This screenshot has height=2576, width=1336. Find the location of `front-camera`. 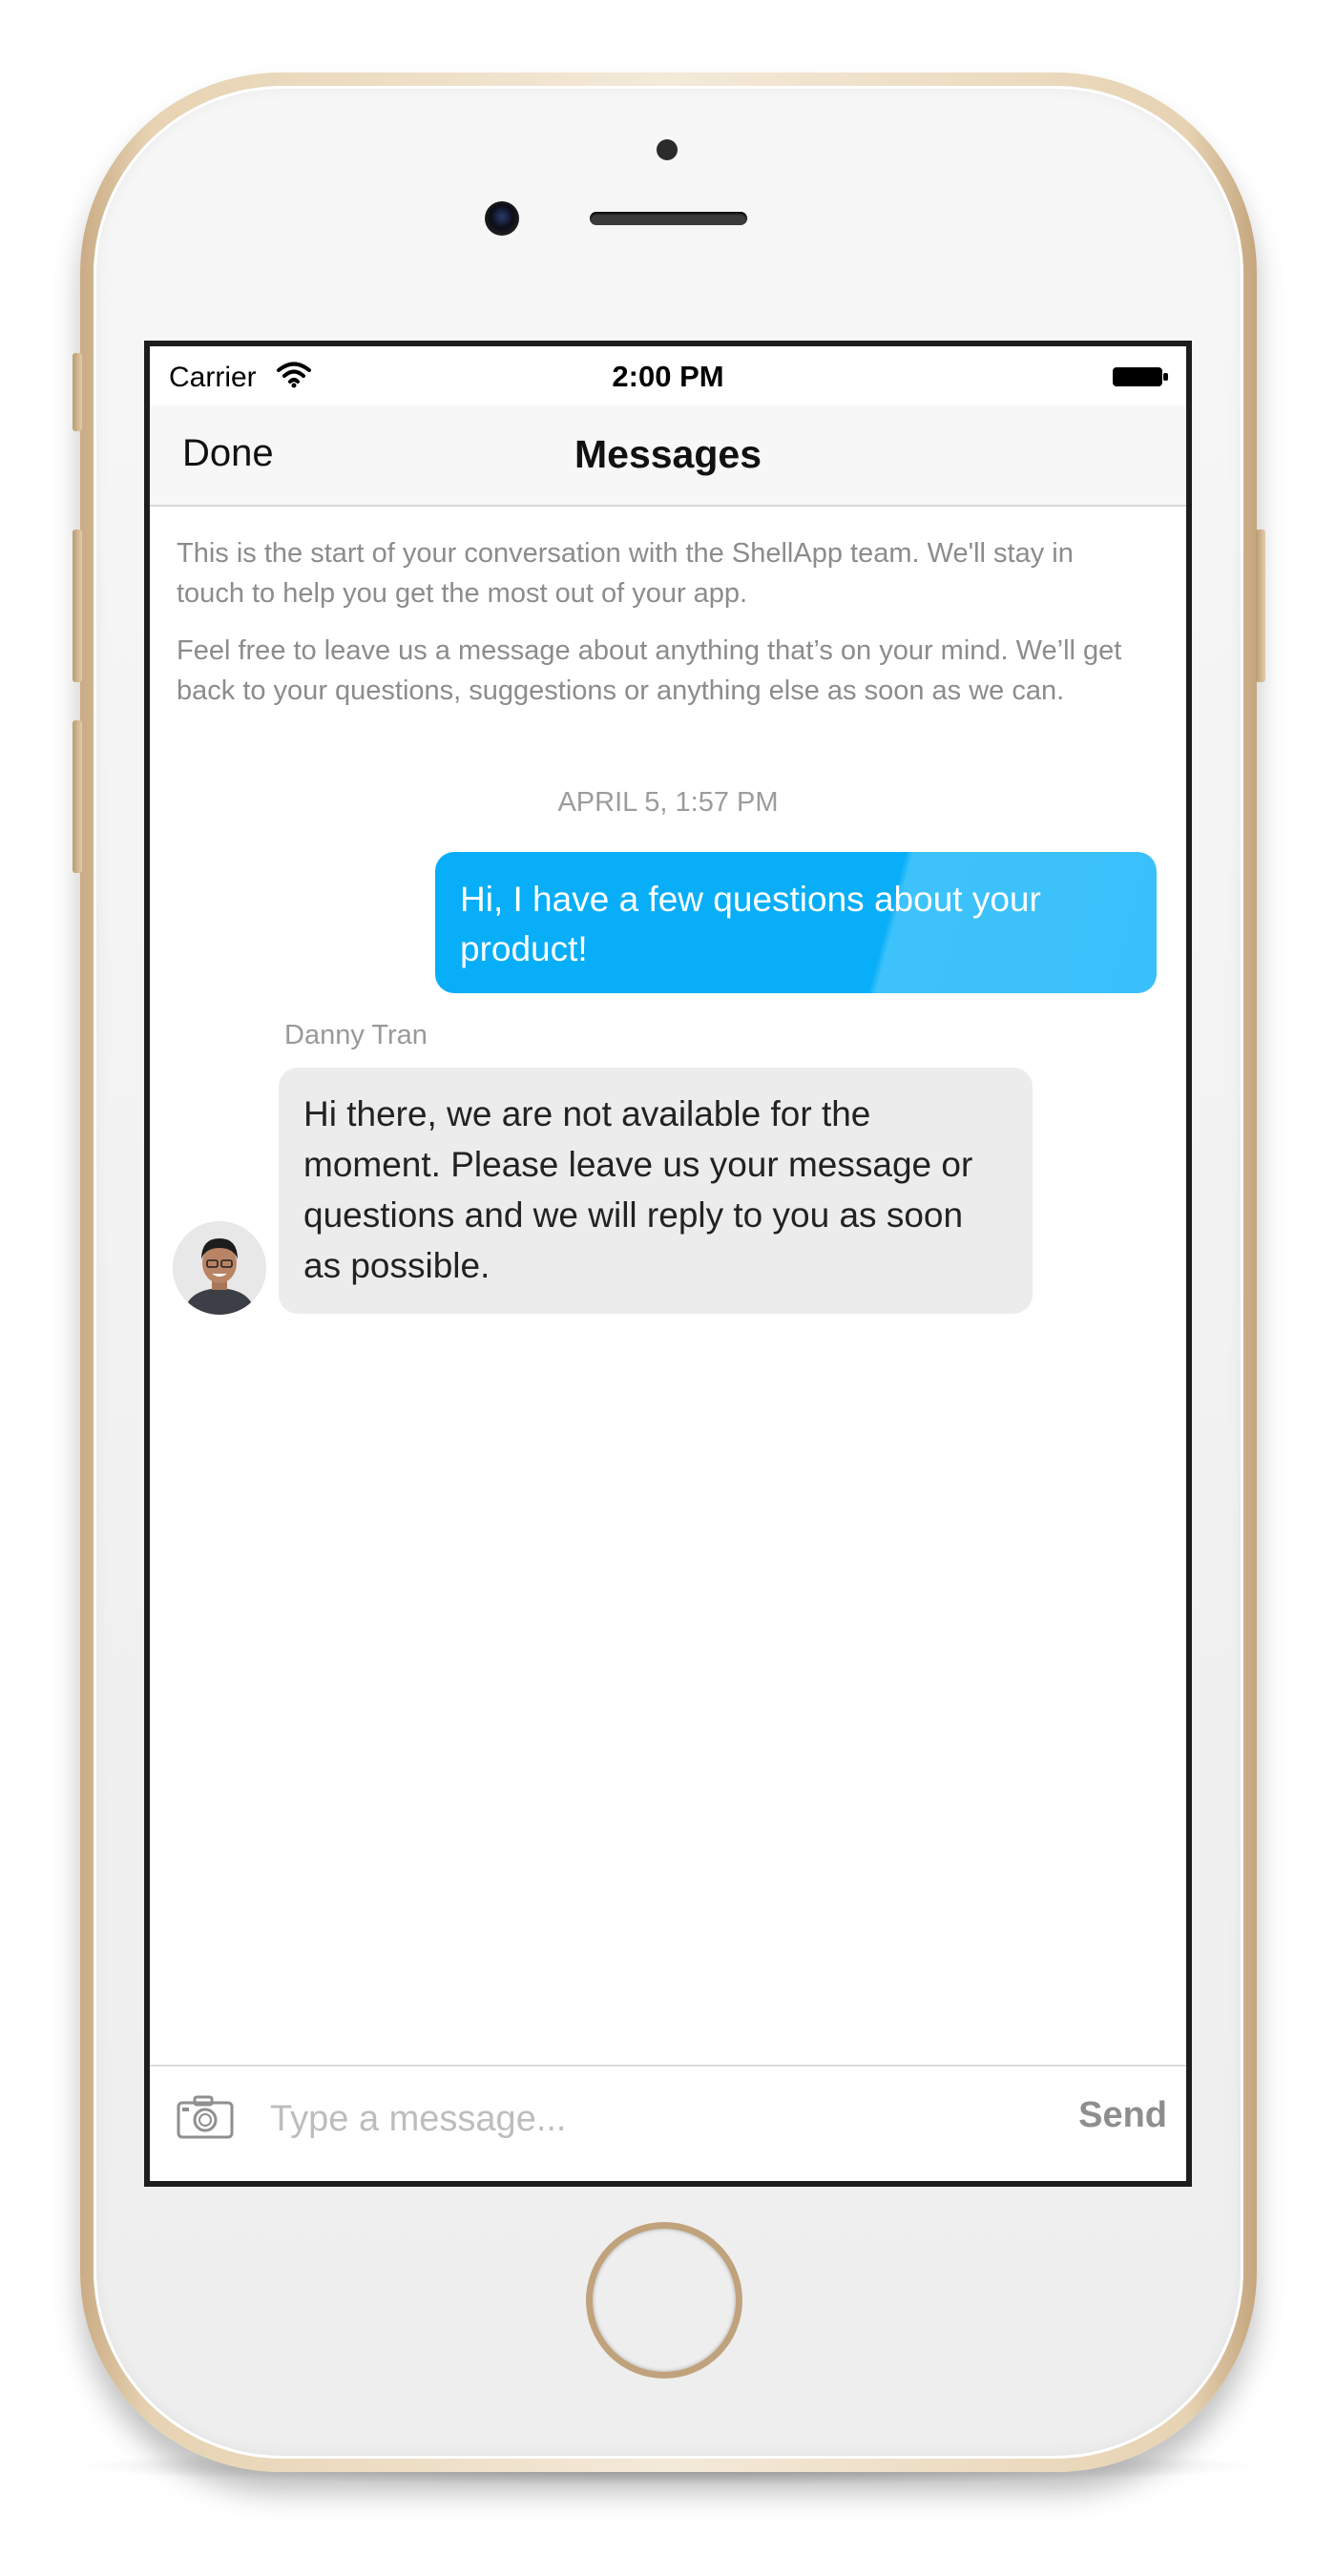

front-camera is located at coordinates (502, 218).